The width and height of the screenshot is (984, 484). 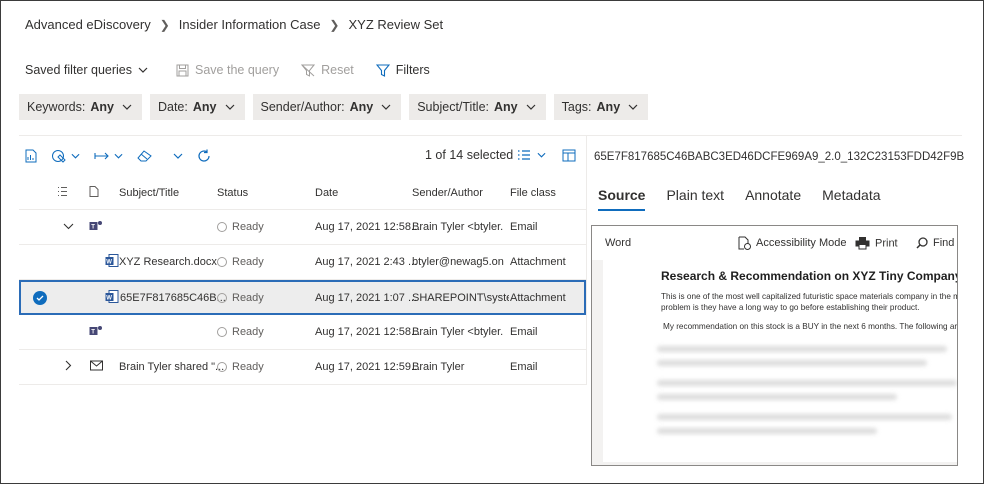 What do you see at coordinates (303, 156) in the screenshot?
I see `grid-command-bar: 1 of 14 selected` at bounding box center [303, 156].